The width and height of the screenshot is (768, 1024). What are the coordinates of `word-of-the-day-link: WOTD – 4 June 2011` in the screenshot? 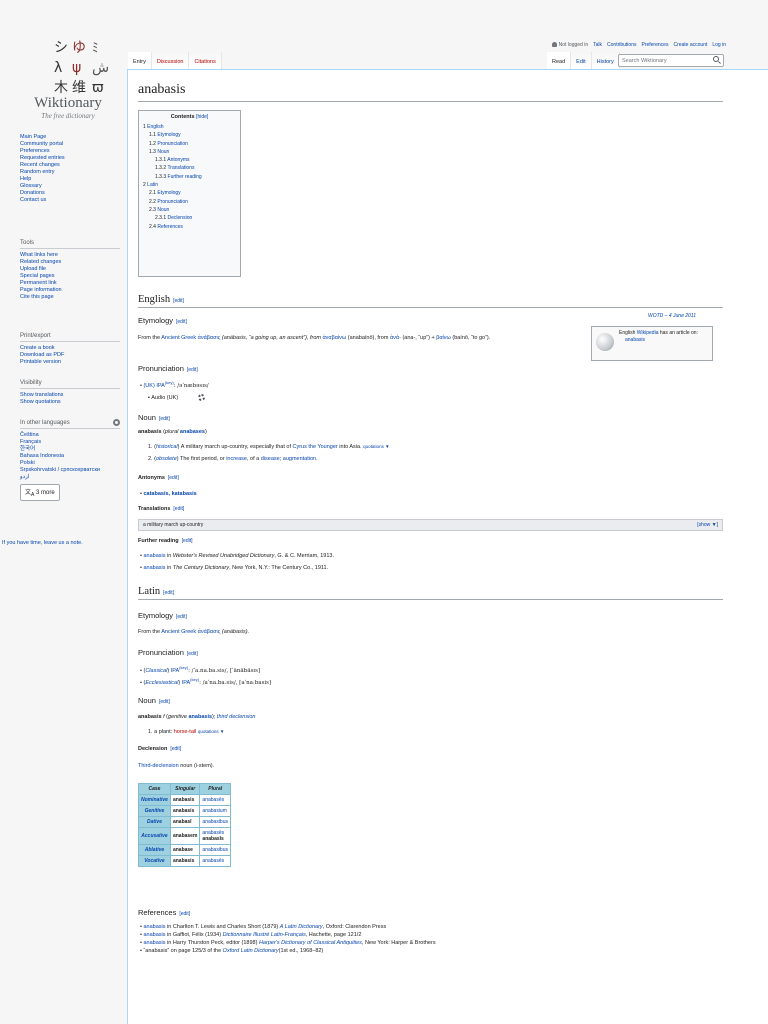 It's located at (672, 316).